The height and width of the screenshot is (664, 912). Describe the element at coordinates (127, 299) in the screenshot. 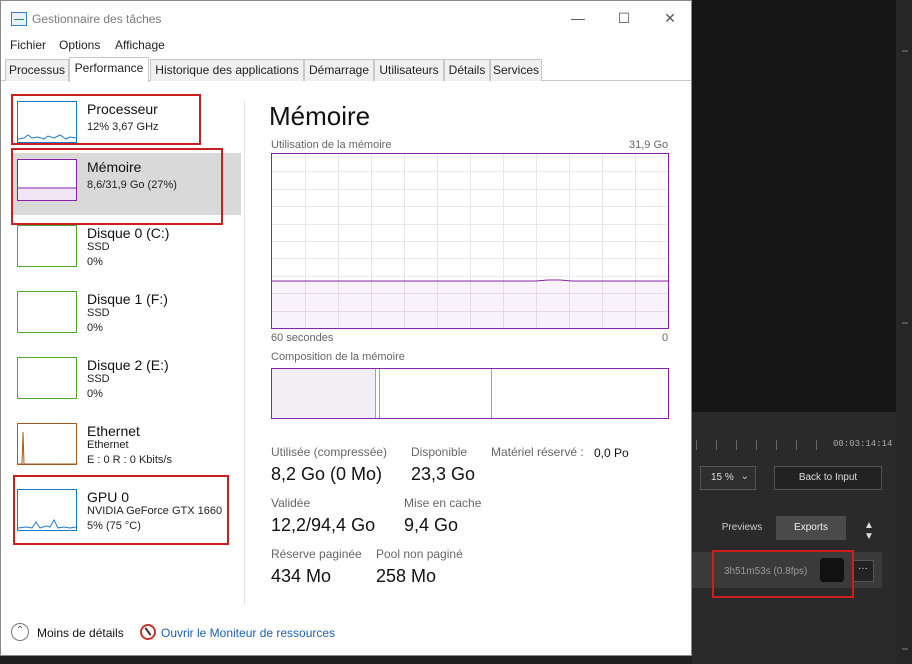

I see `sidebar-item-title: Disque 1 (F:)` at that location.